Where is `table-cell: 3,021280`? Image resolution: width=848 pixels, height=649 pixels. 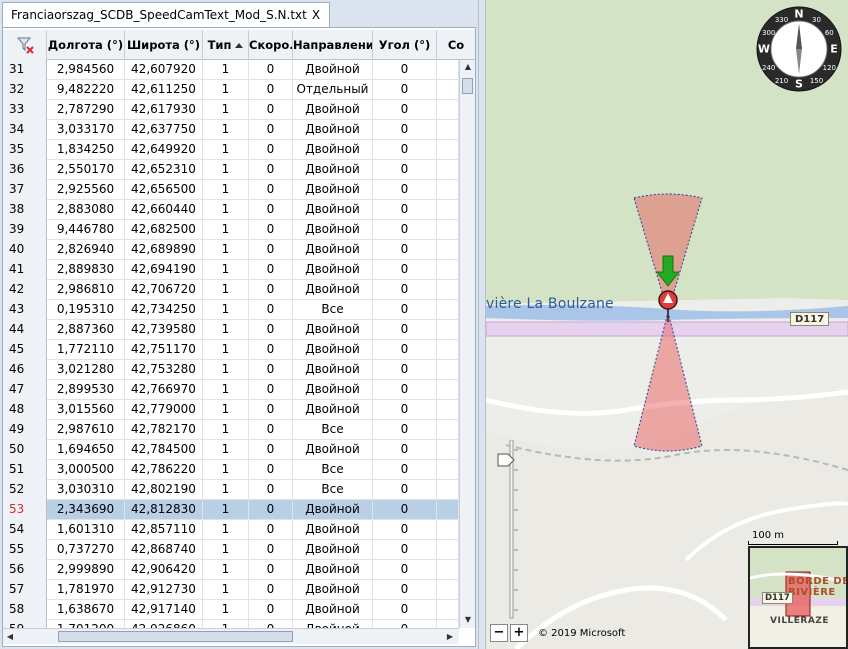
table-cell: 3,021280 is located at coordinates (86, 370).